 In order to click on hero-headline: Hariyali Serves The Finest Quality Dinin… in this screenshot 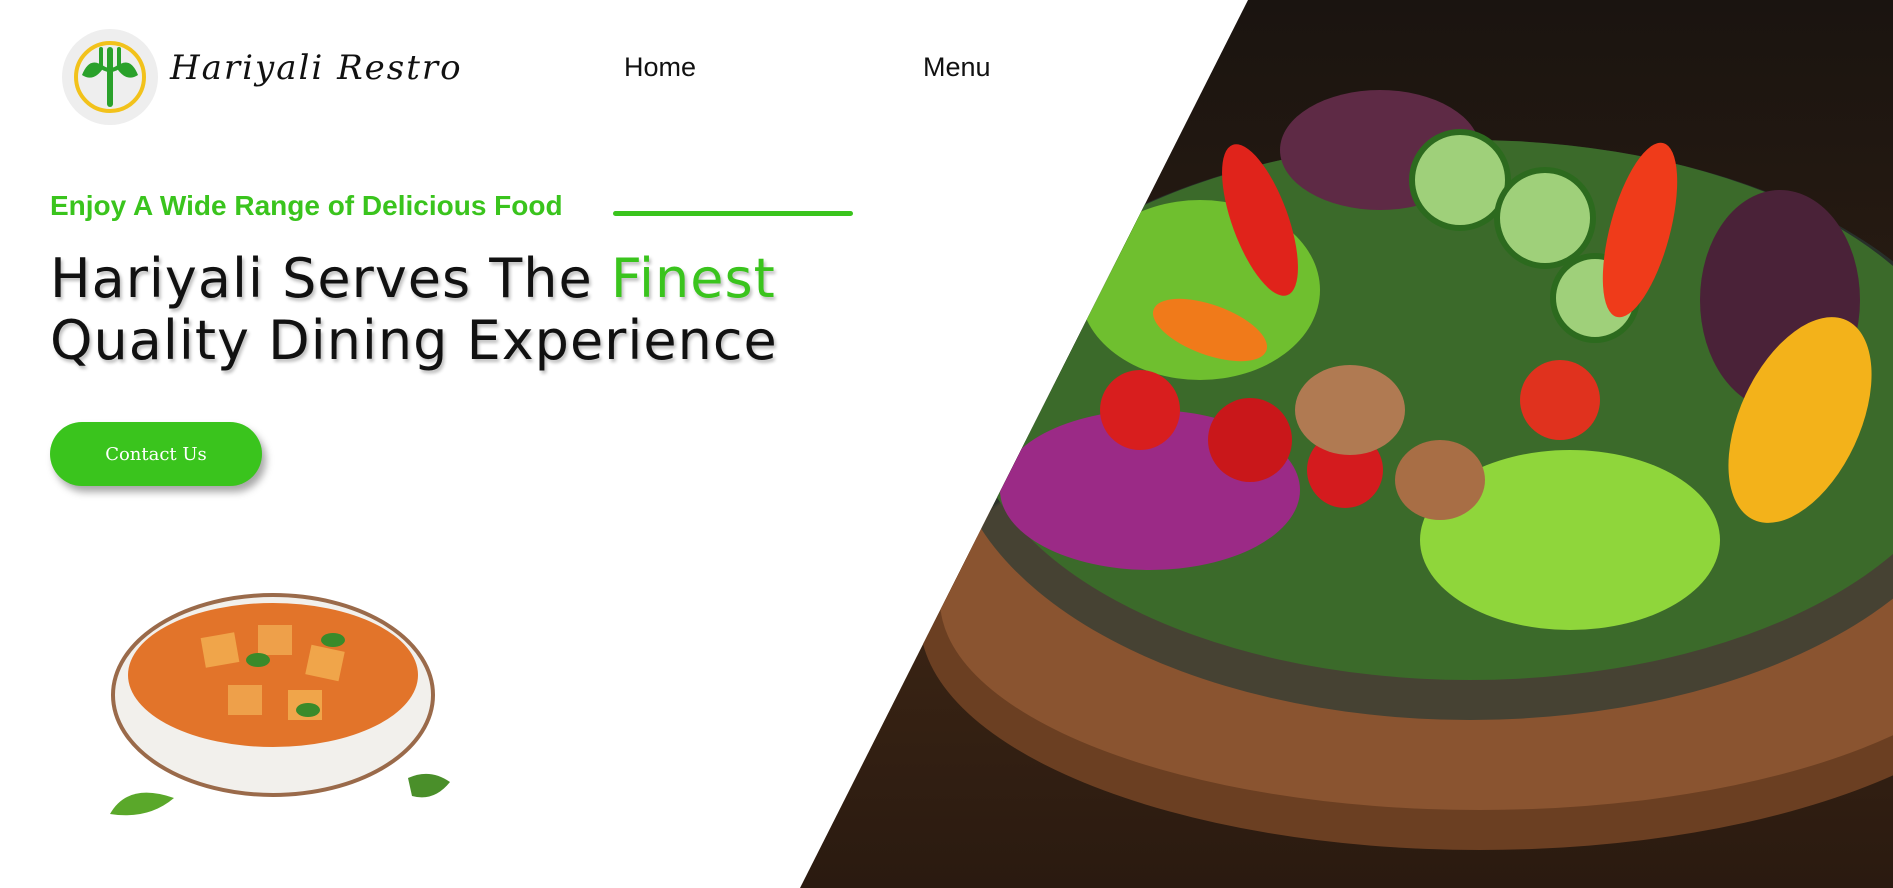, I will do `click(430, 310)`.